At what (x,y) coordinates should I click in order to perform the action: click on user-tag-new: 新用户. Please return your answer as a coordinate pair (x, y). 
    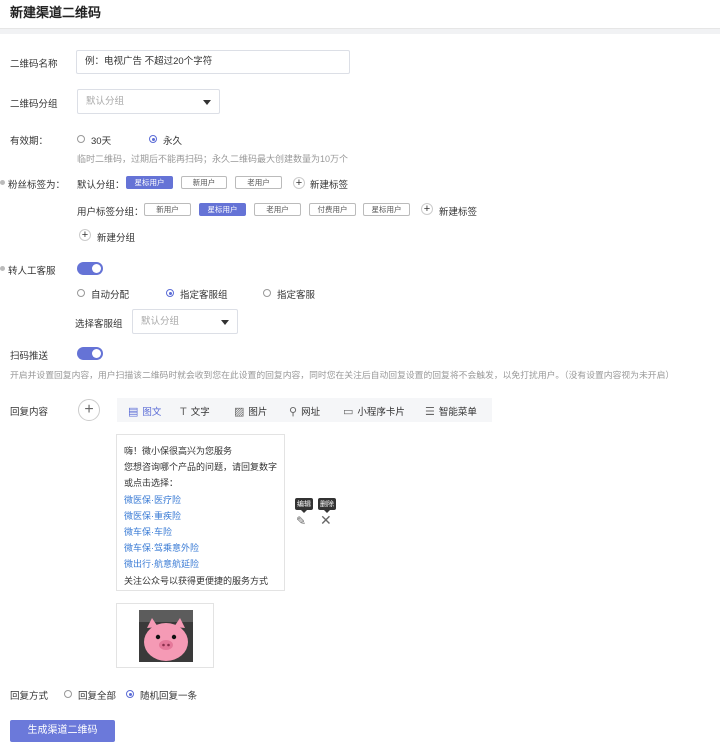
    Looking at the image, I should click on (167, 209).